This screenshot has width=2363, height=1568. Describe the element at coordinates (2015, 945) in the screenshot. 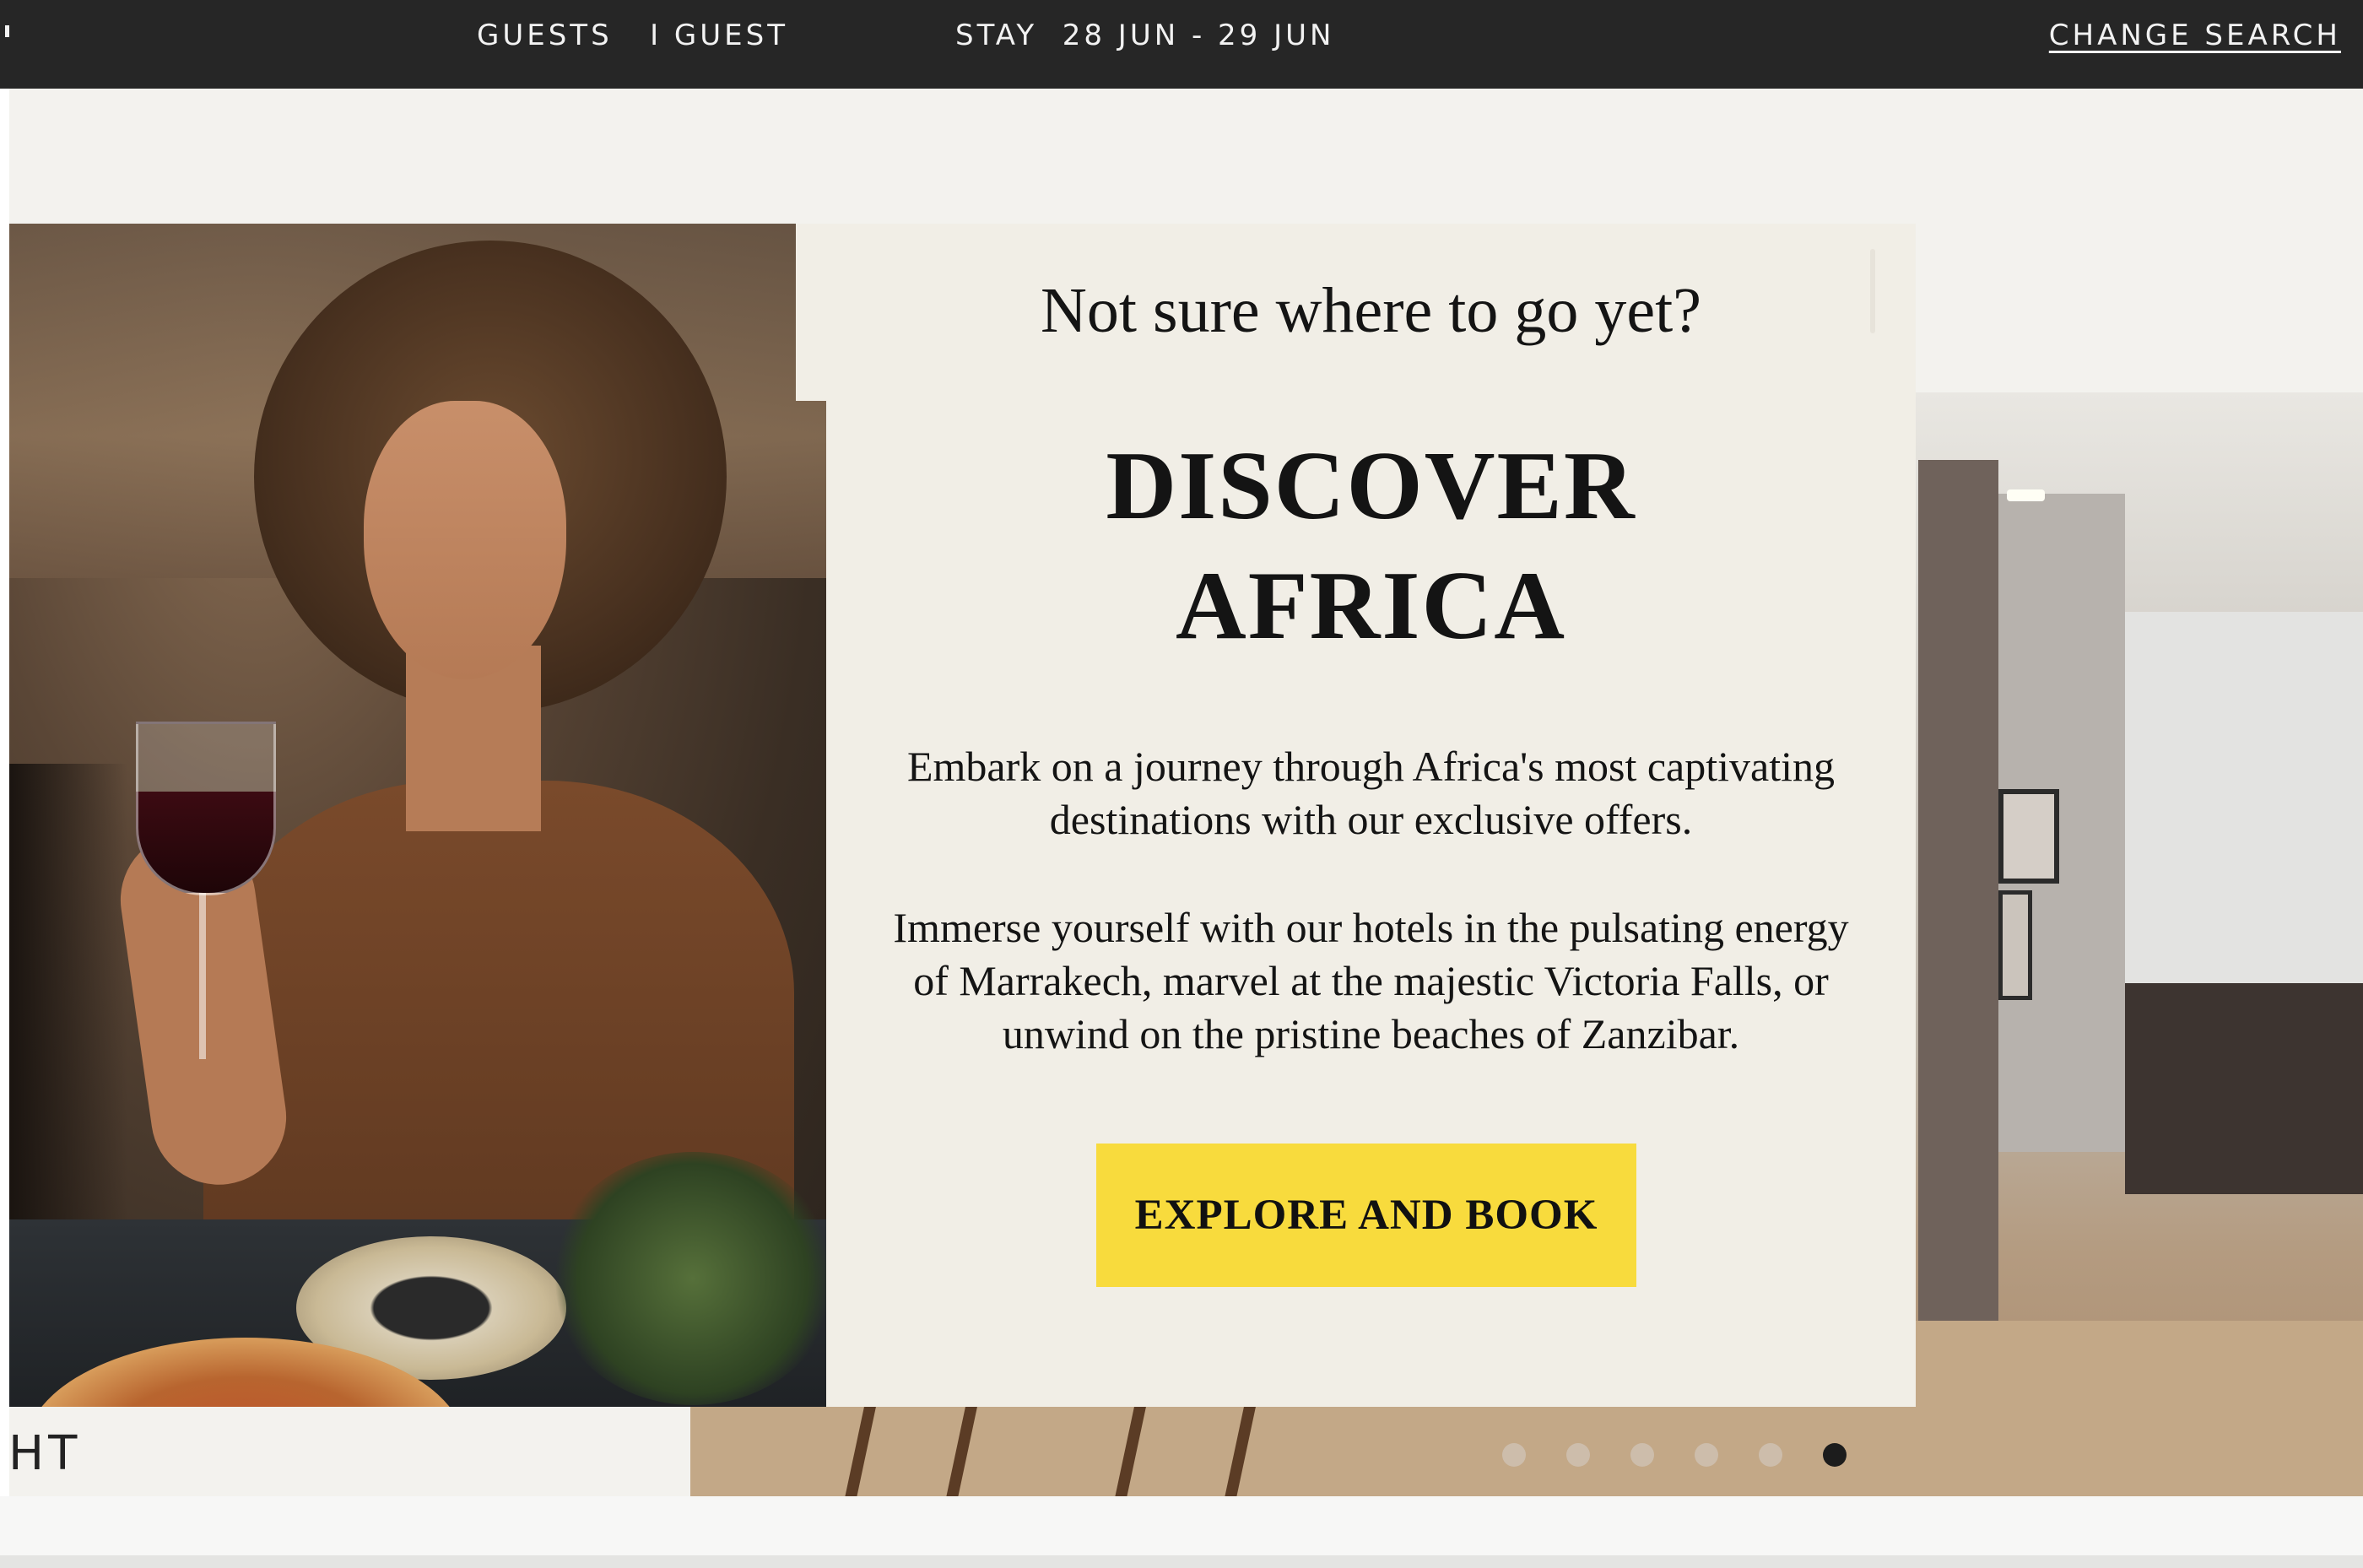

I see `wall-picture-small` at that location.